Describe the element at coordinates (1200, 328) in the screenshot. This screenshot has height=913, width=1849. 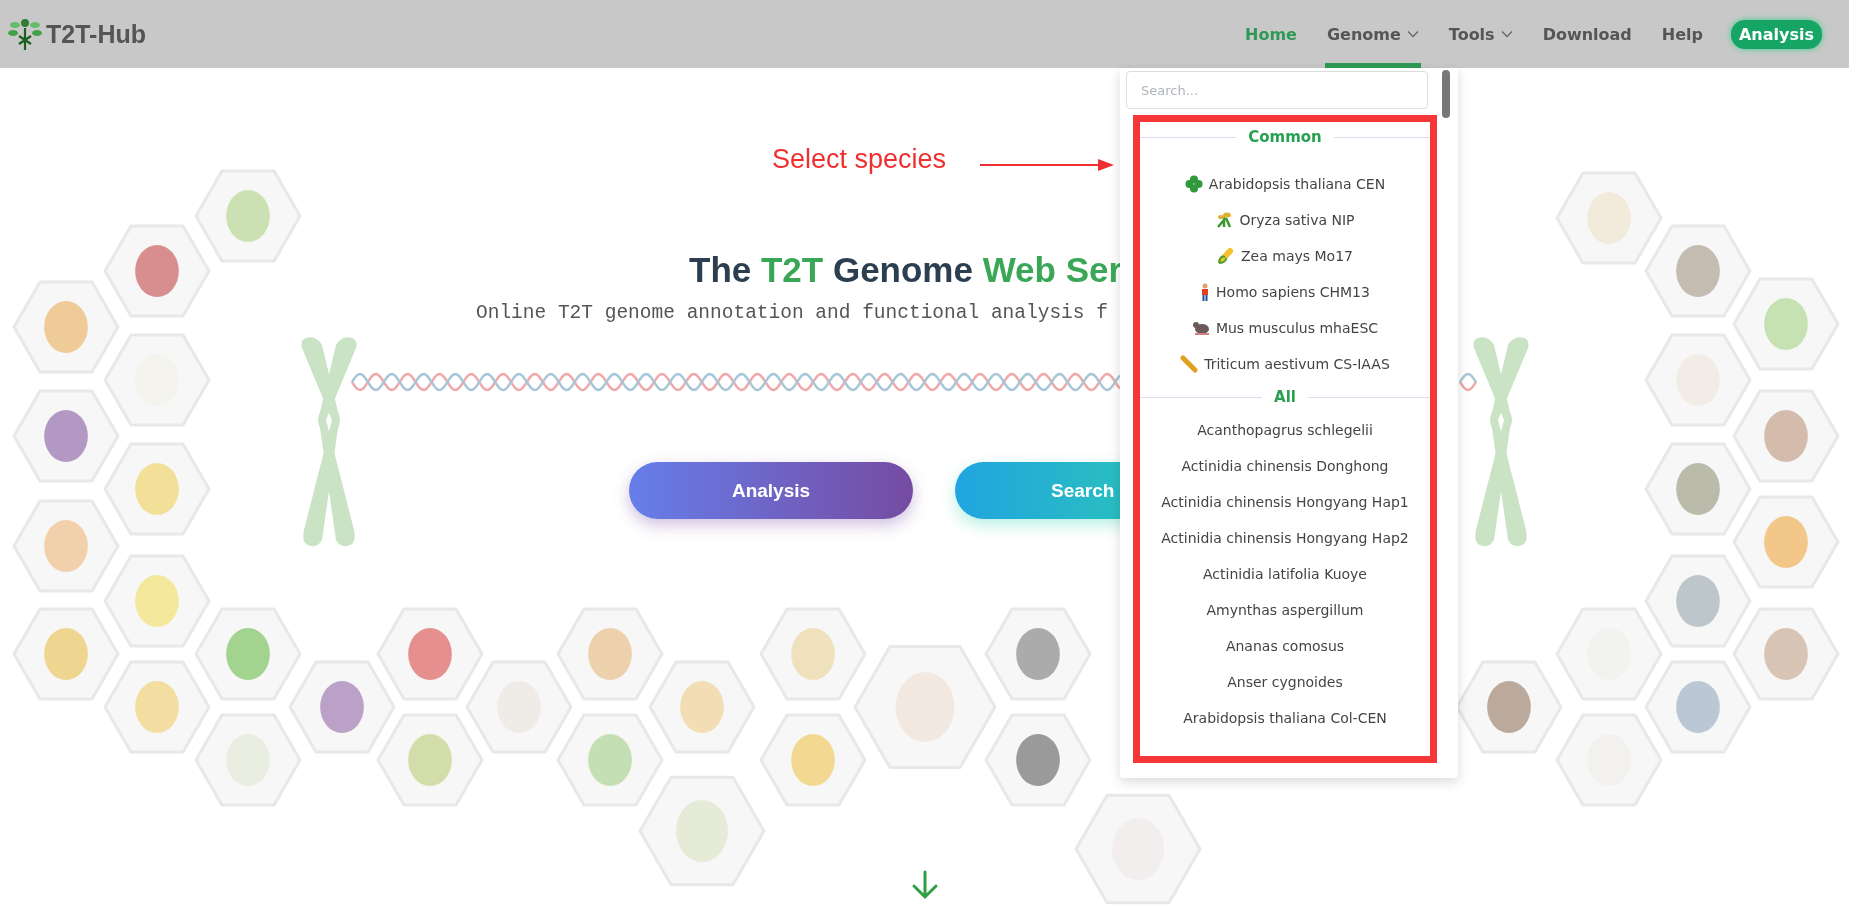
I see `mouse-icon` at that location.